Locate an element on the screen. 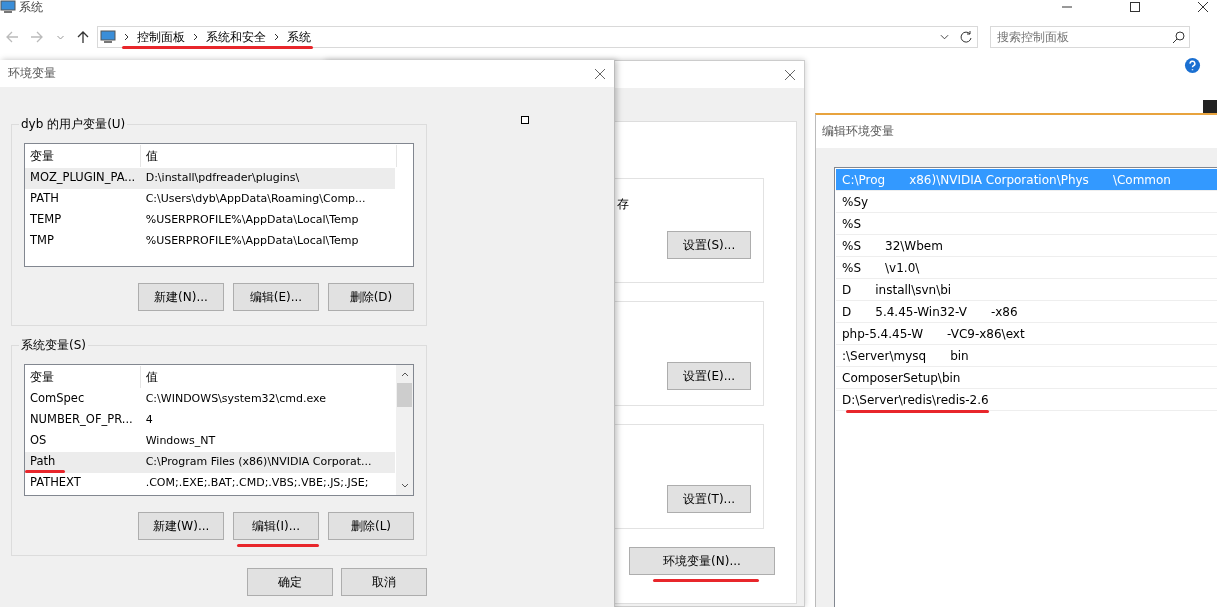  search-icon is located at coordinates (1179, 37).